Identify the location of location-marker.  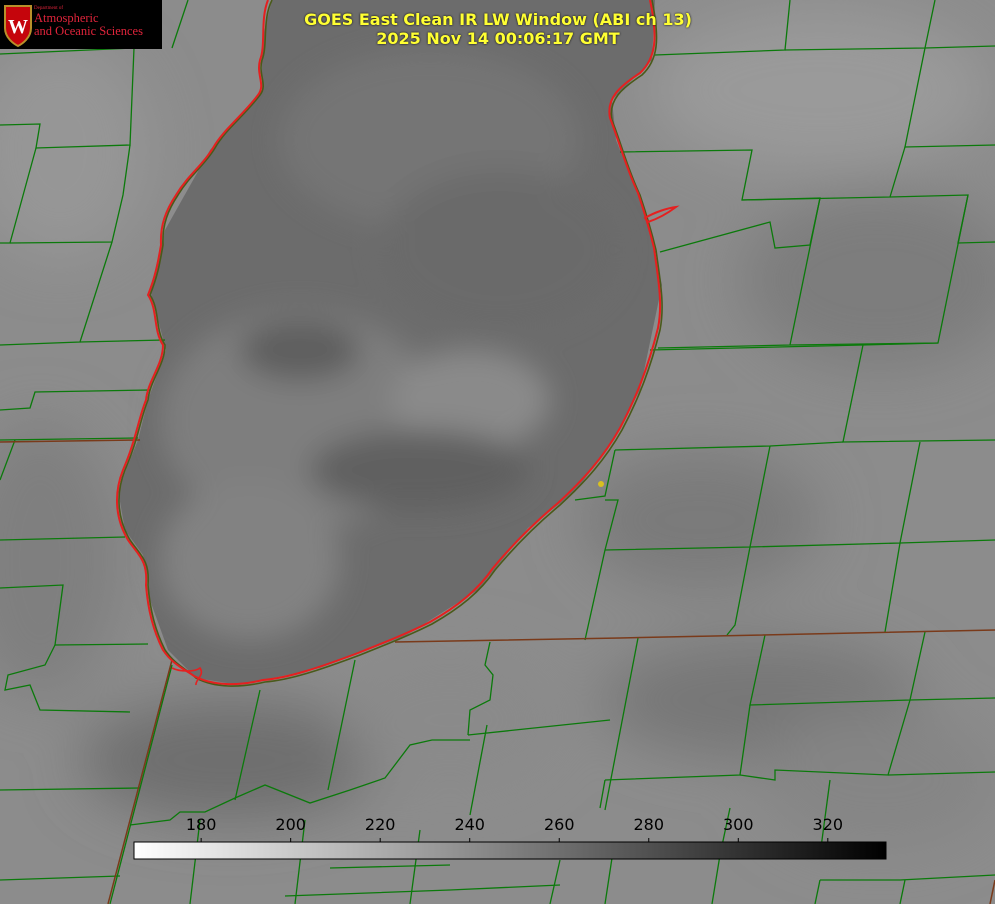
(601, 484).